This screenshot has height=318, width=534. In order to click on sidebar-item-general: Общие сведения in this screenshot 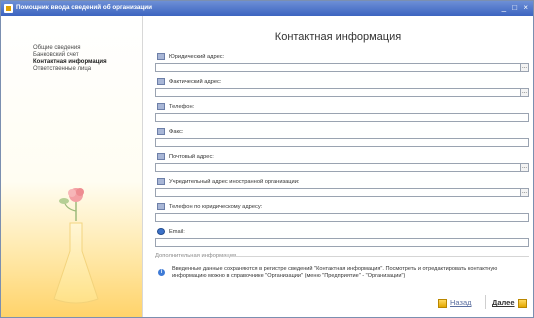, I will do `click(56, 48)`.